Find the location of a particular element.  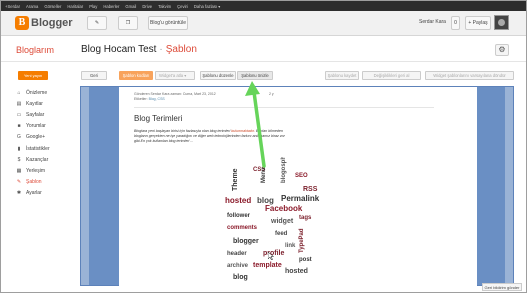

sidebar-item-label: Önizleme is located at coordinates (37, 92).